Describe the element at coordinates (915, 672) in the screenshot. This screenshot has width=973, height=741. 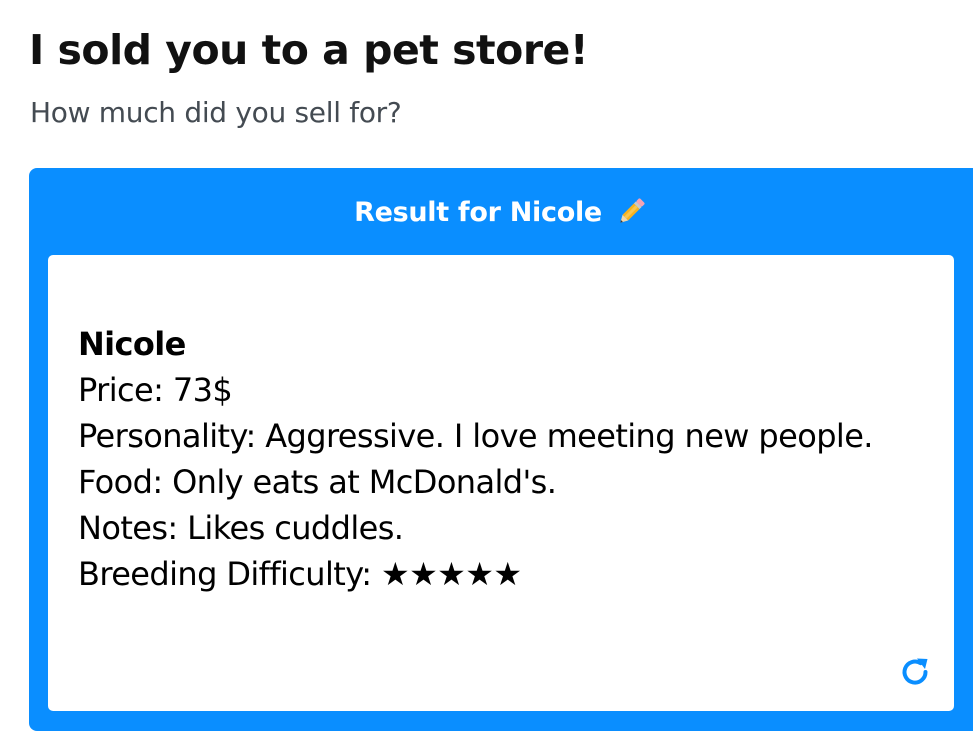
I see `refresh-icon` at that location.